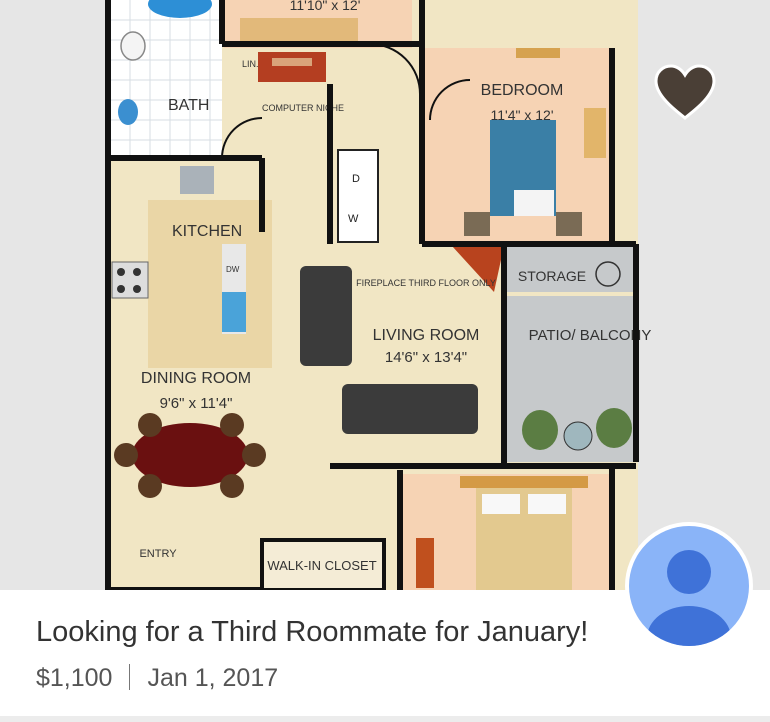  I want to click on user-avatar-icon, so click(689, 586).